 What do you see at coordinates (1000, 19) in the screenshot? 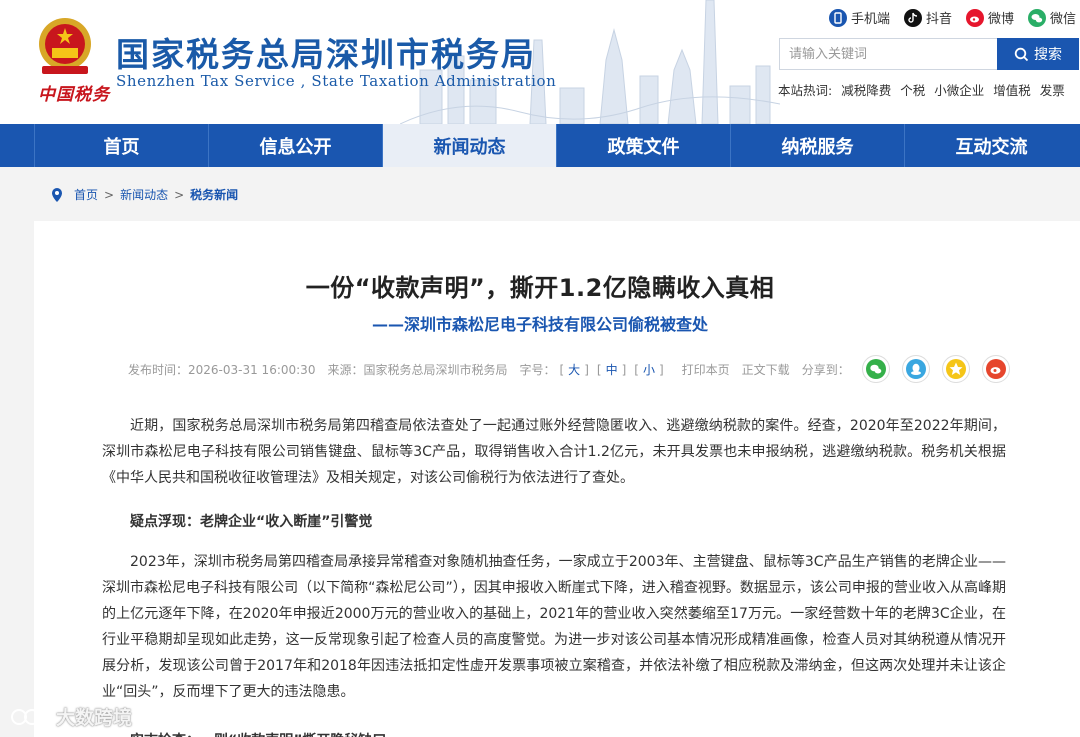
I see `social-weibo-label: 微博` at bounding box center [1000, 19].